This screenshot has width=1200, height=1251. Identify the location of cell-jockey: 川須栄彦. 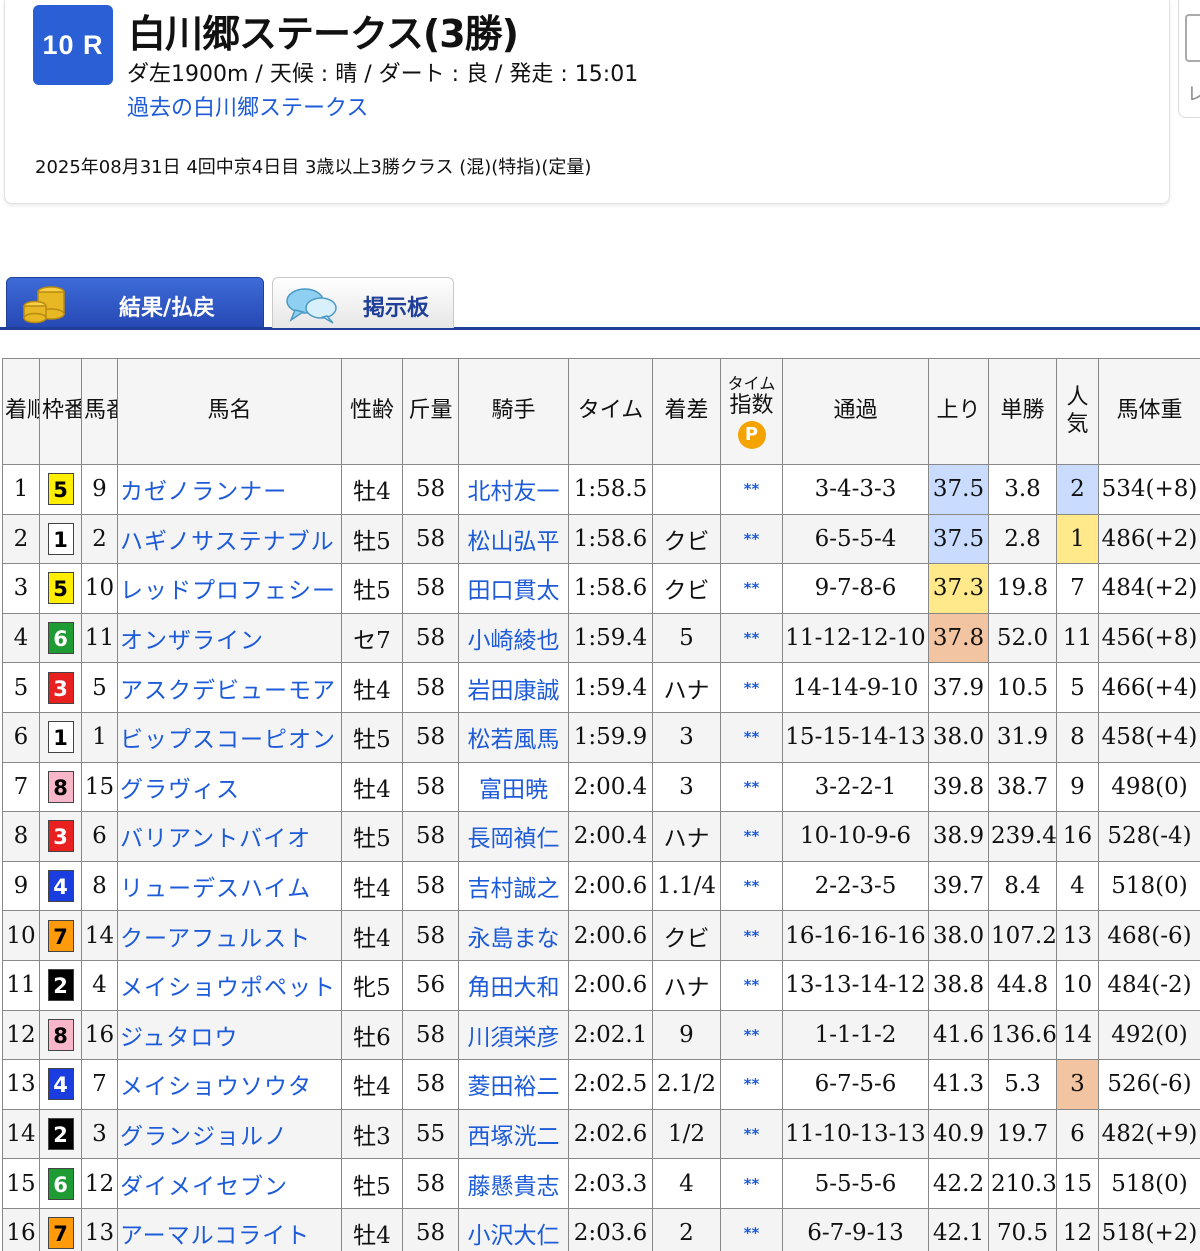
(513, 1035).